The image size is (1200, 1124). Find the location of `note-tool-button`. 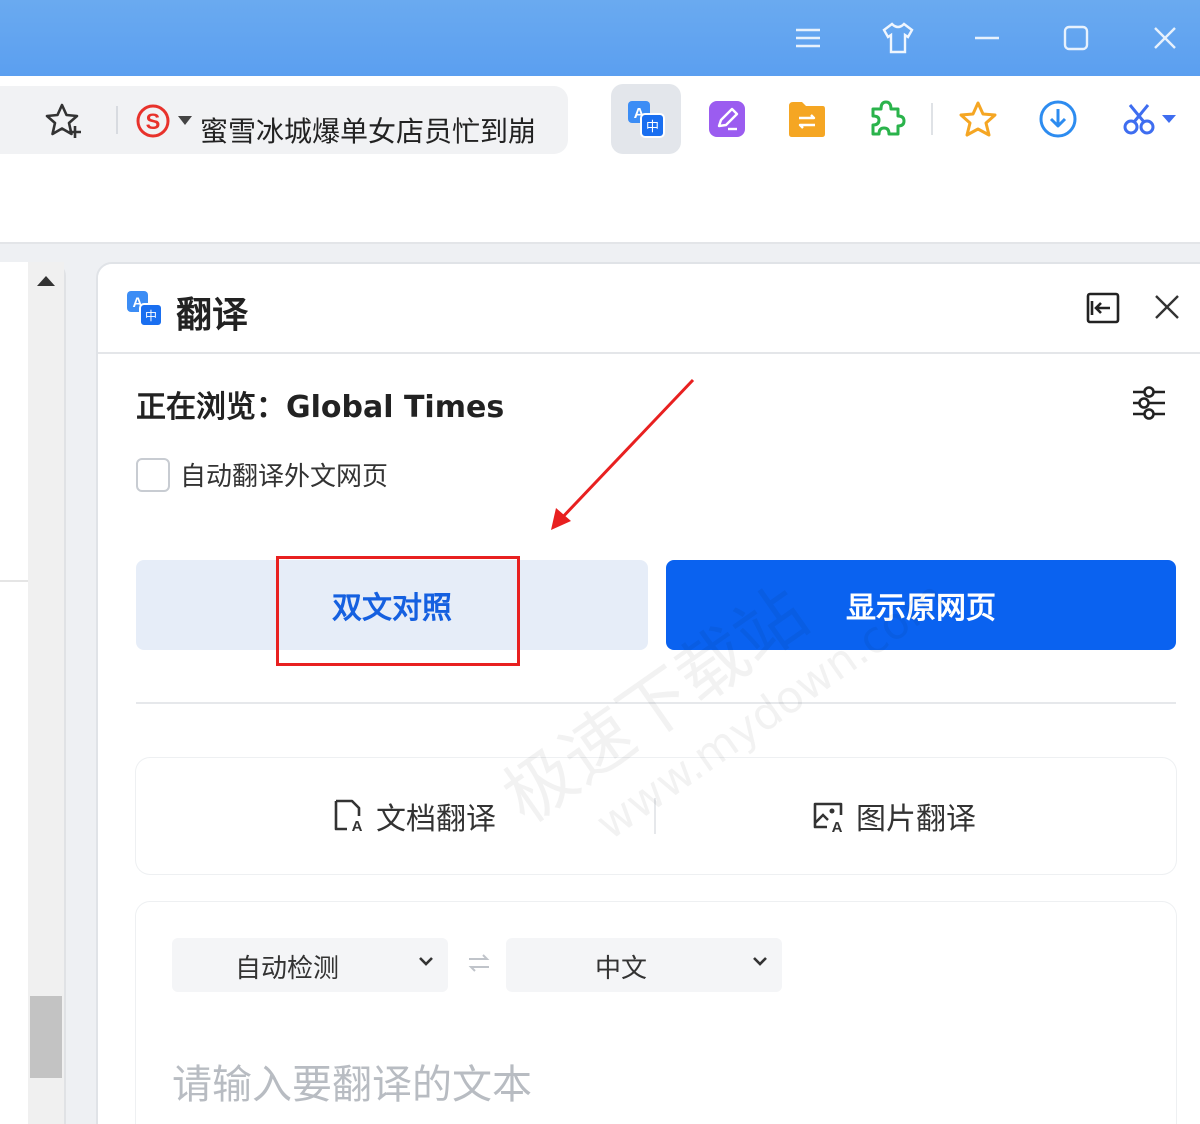

note-tool-button is located at coordinates (727, 119).